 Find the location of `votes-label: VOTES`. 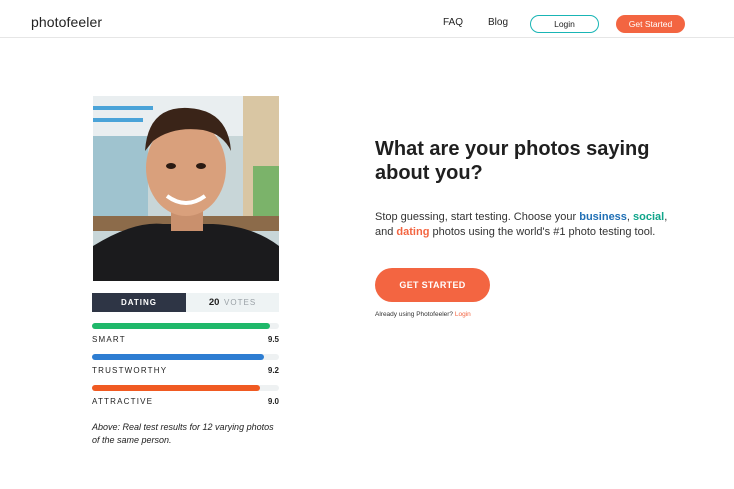

votes-label: VOTES is located at coordinates (240, 302).